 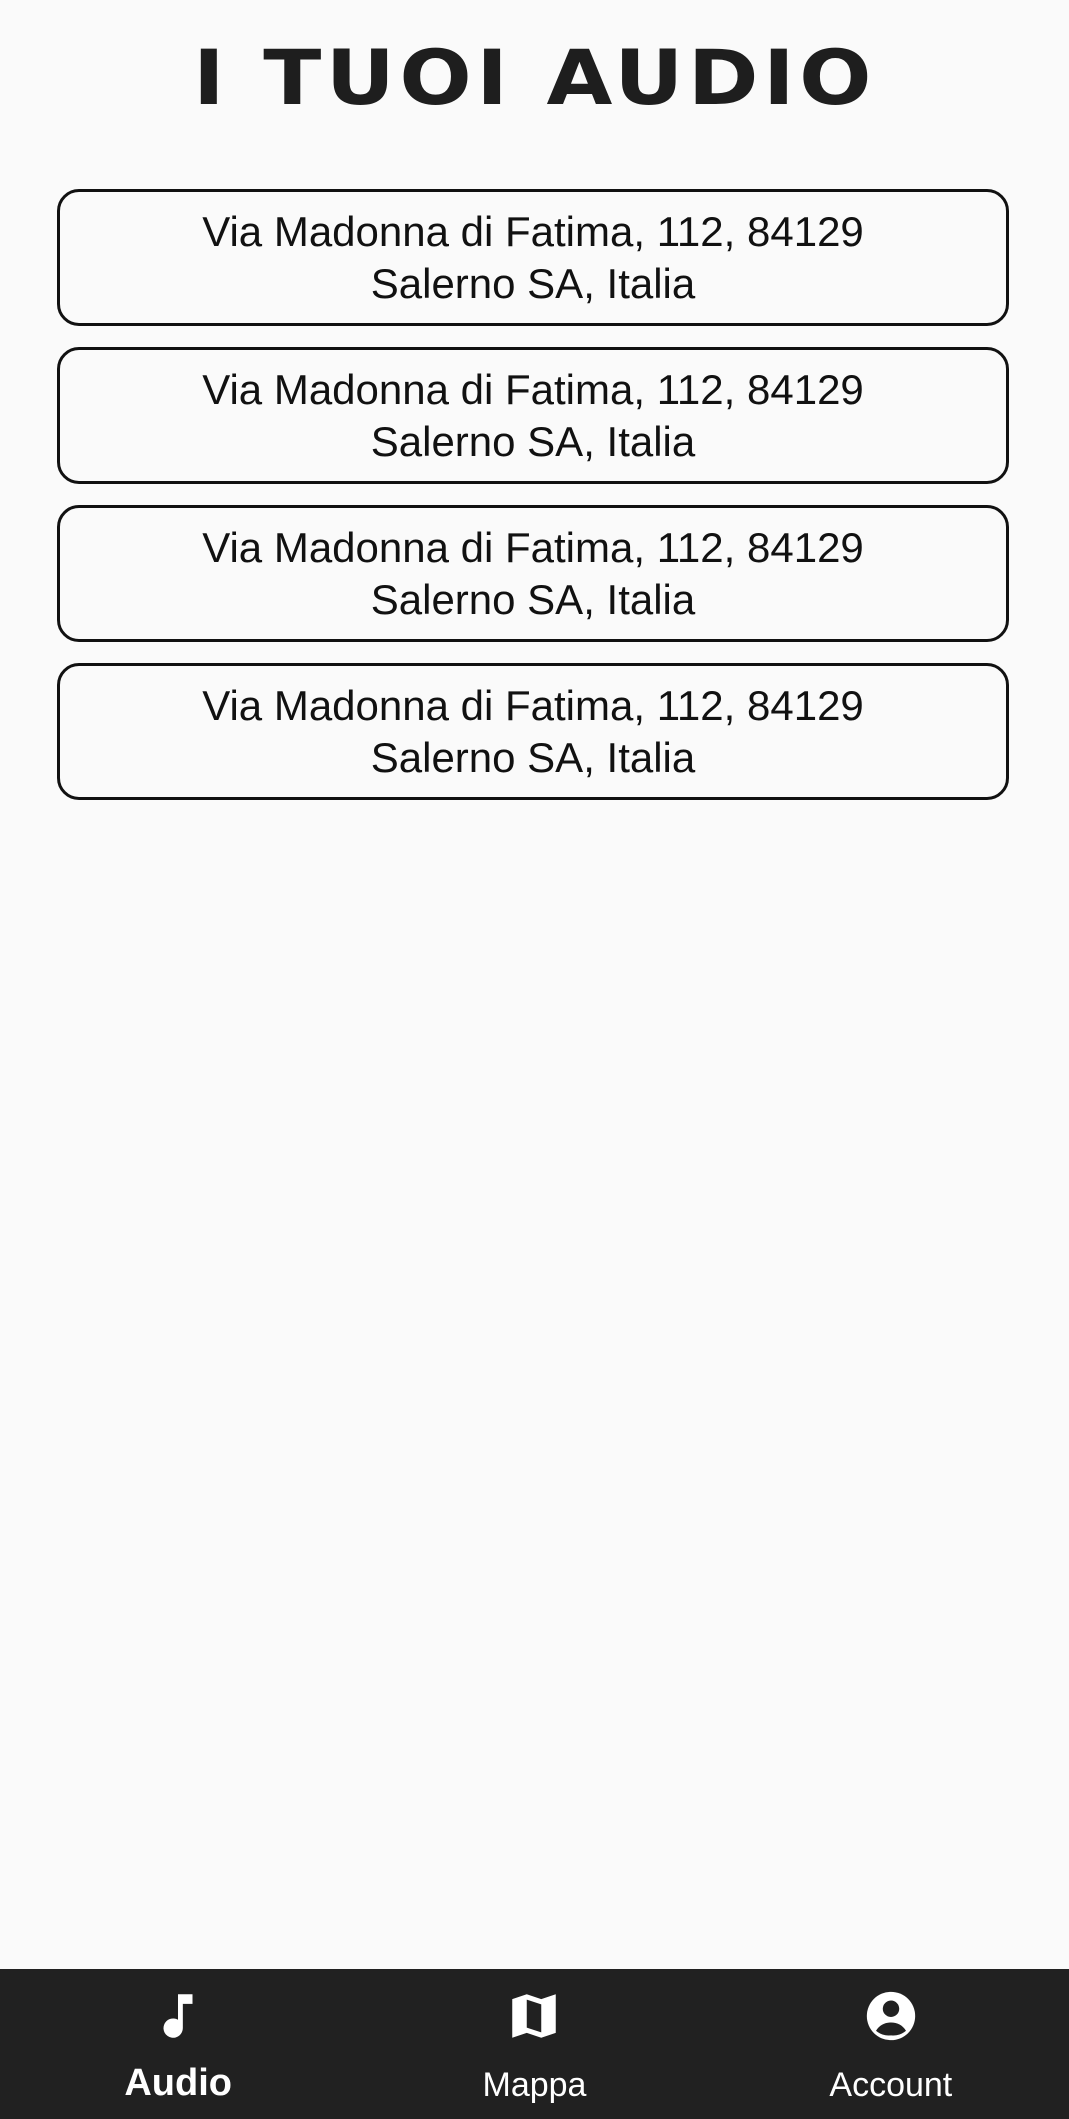 I want to click on tab-mappa-label: Mappa, so click(x=534, y=2085).